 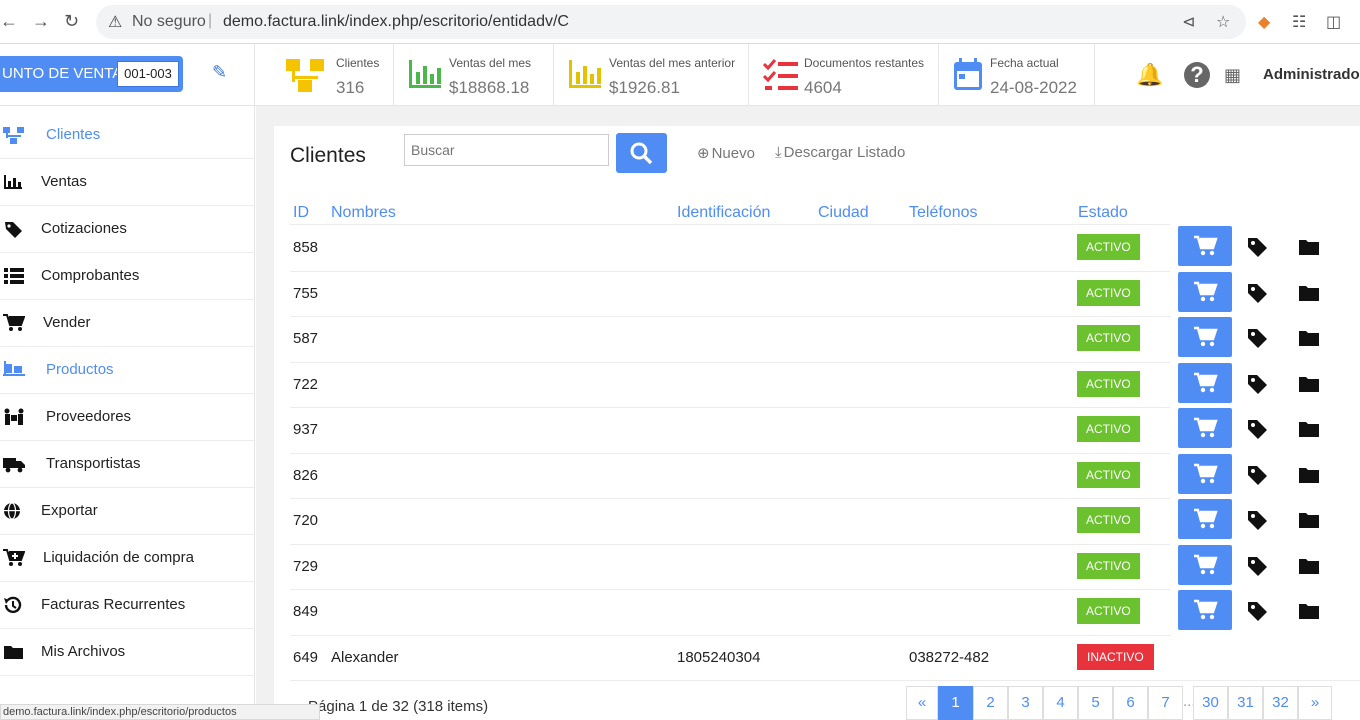 I want to click on stat-label: Clientes, so click(x=358, y=63).